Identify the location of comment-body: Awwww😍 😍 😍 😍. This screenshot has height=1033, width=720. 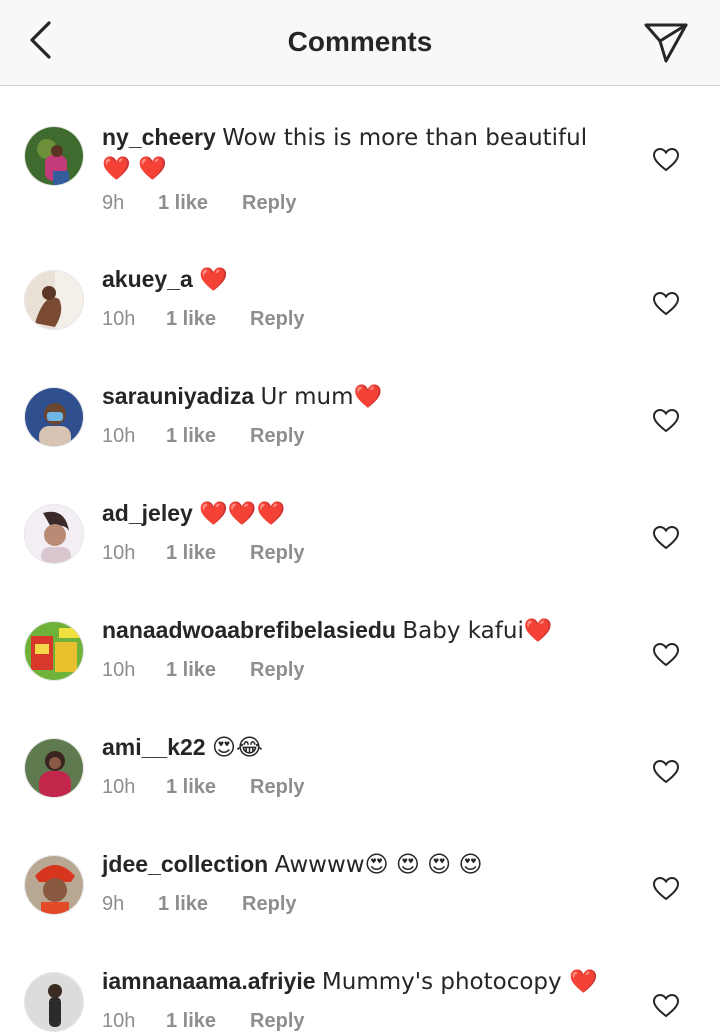
(378, 865).